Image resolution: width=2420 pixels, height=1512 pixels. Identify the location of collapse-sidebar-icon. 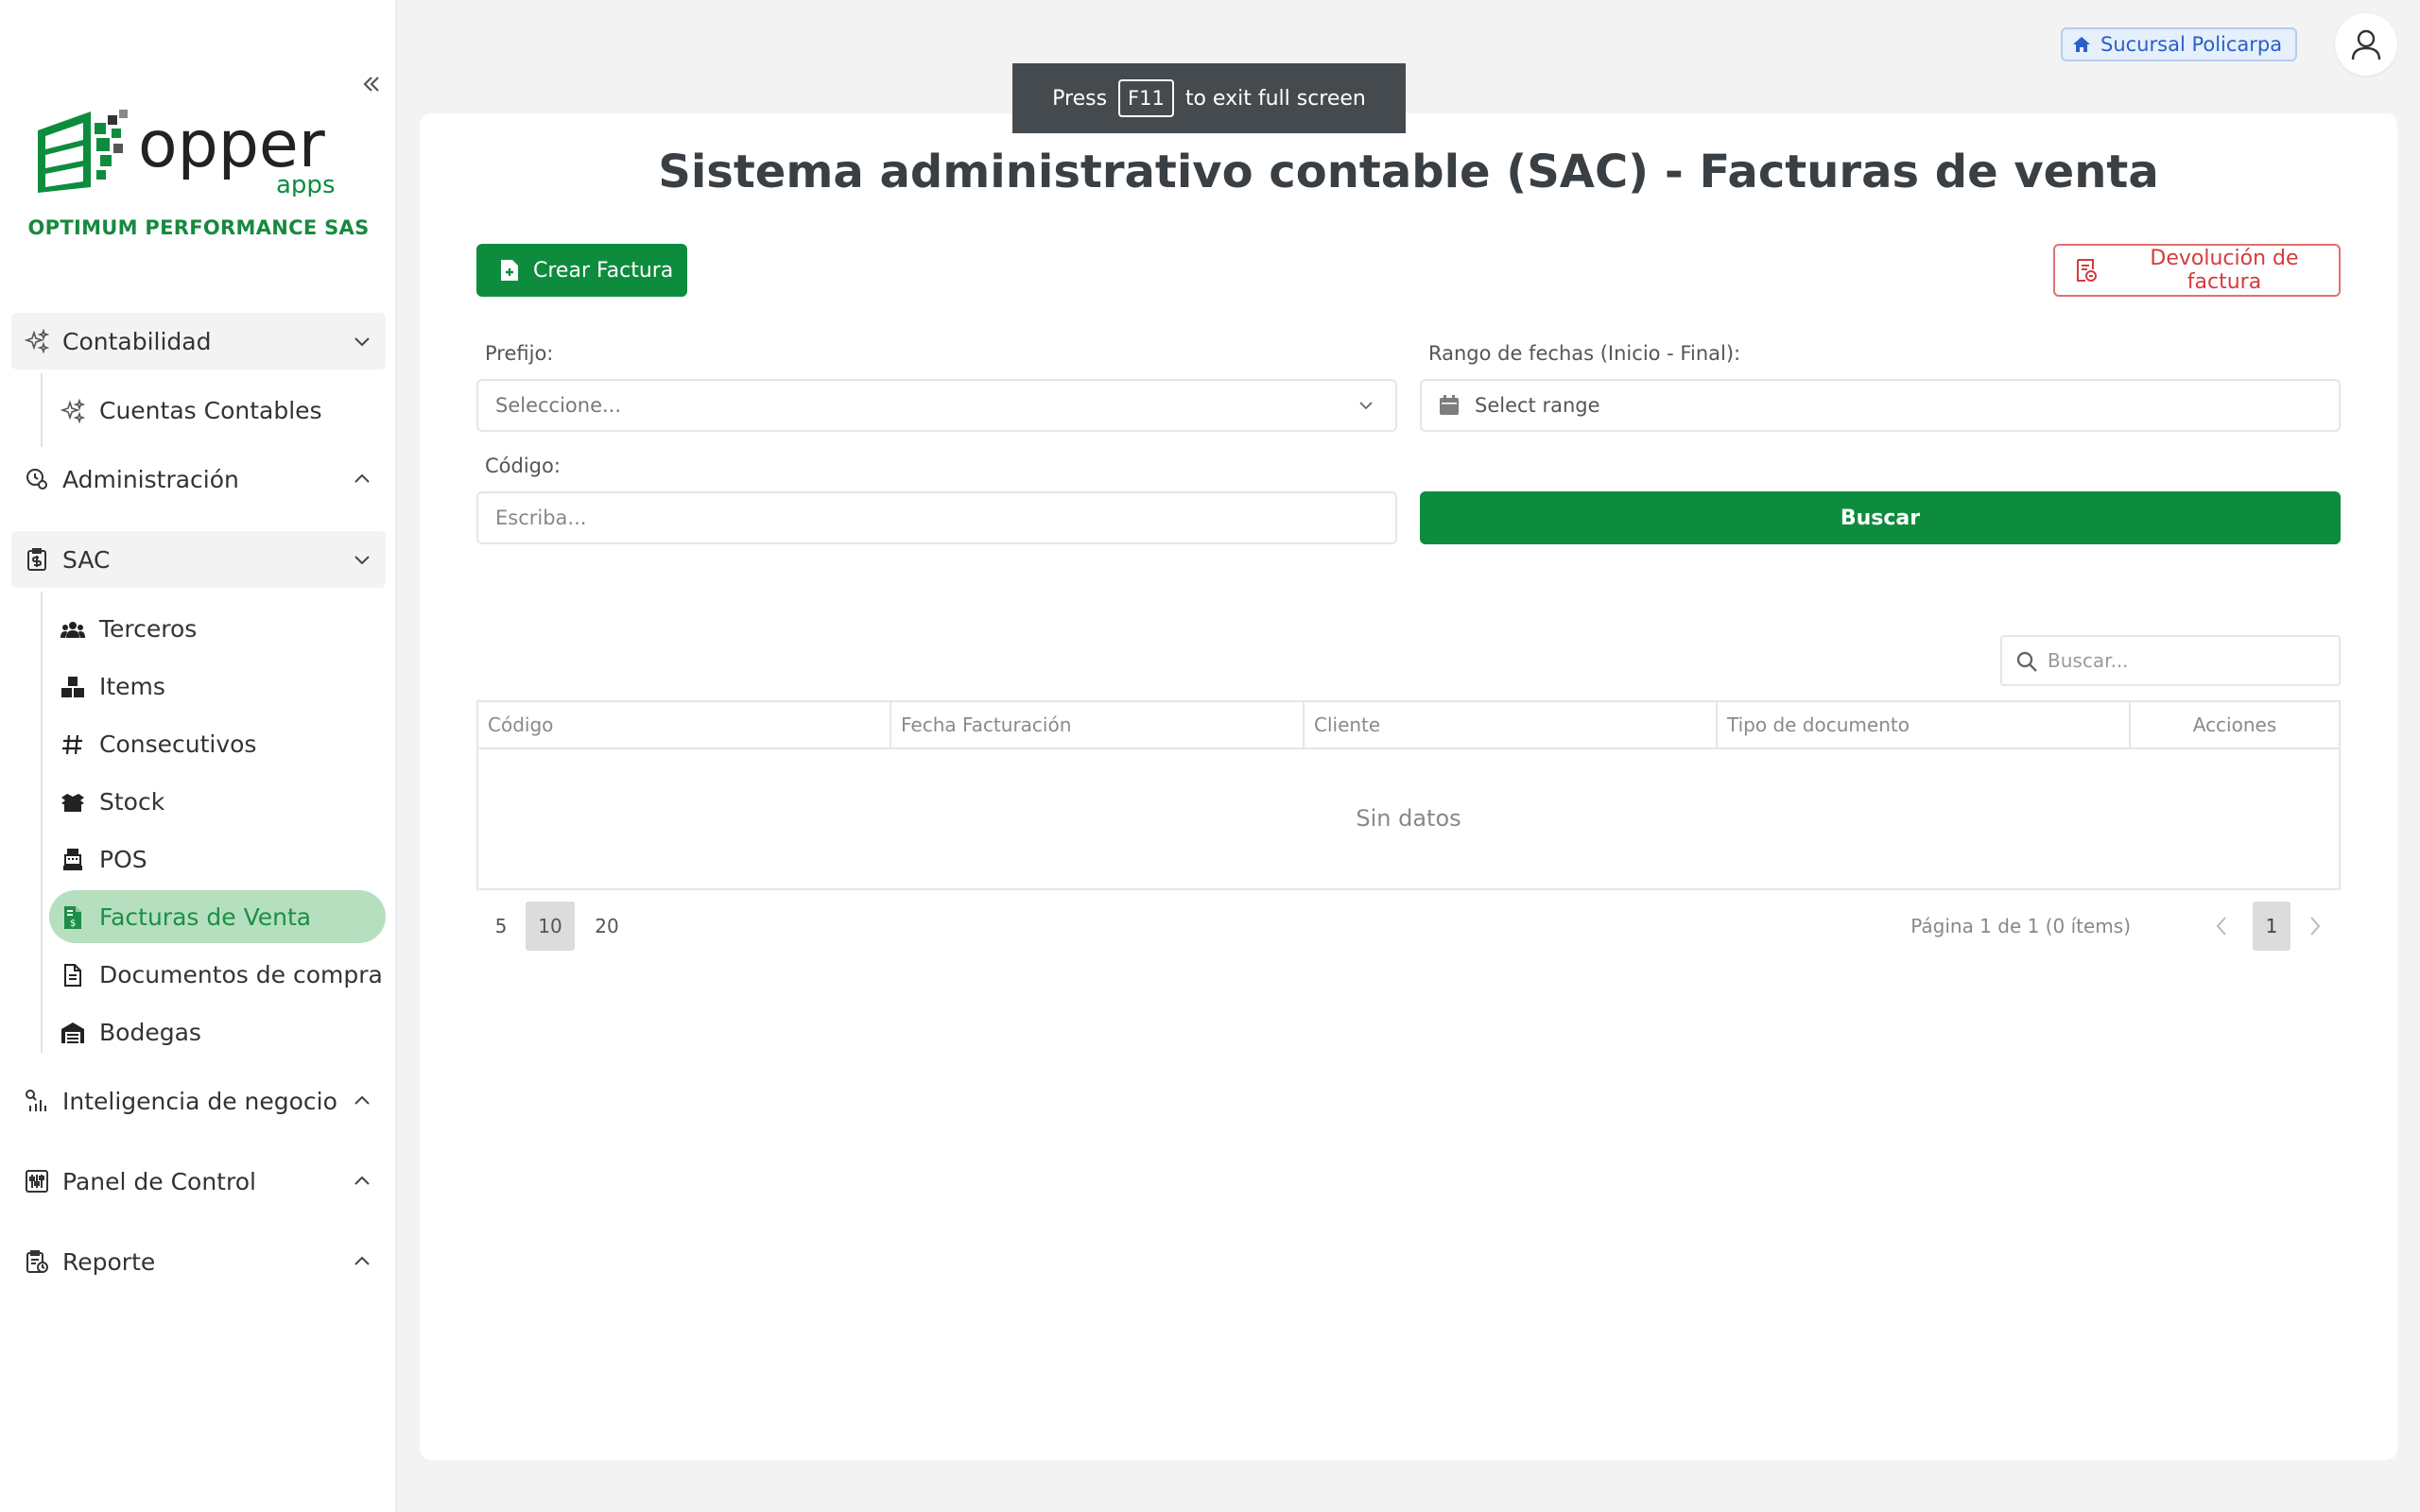
(371, 84).